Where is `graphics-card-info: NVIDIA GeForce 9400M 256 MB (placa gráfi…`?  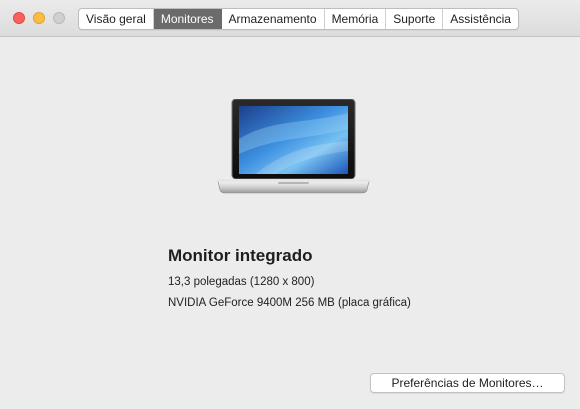
graphics-card-info: NVIDIA GeForce 9400M 256 MB (placa gráfi… is located at coordinates (289, 303).